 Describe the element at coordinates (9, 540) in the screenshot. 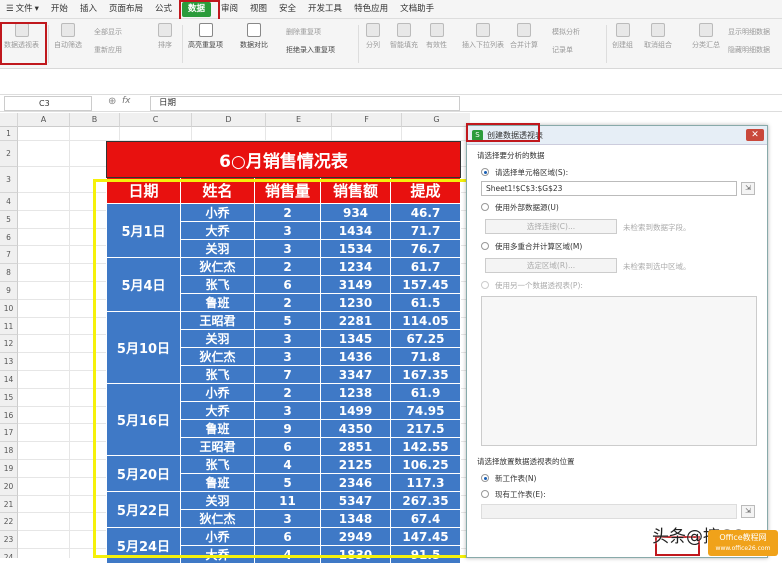

I see `row-header-23: 23` at that location.